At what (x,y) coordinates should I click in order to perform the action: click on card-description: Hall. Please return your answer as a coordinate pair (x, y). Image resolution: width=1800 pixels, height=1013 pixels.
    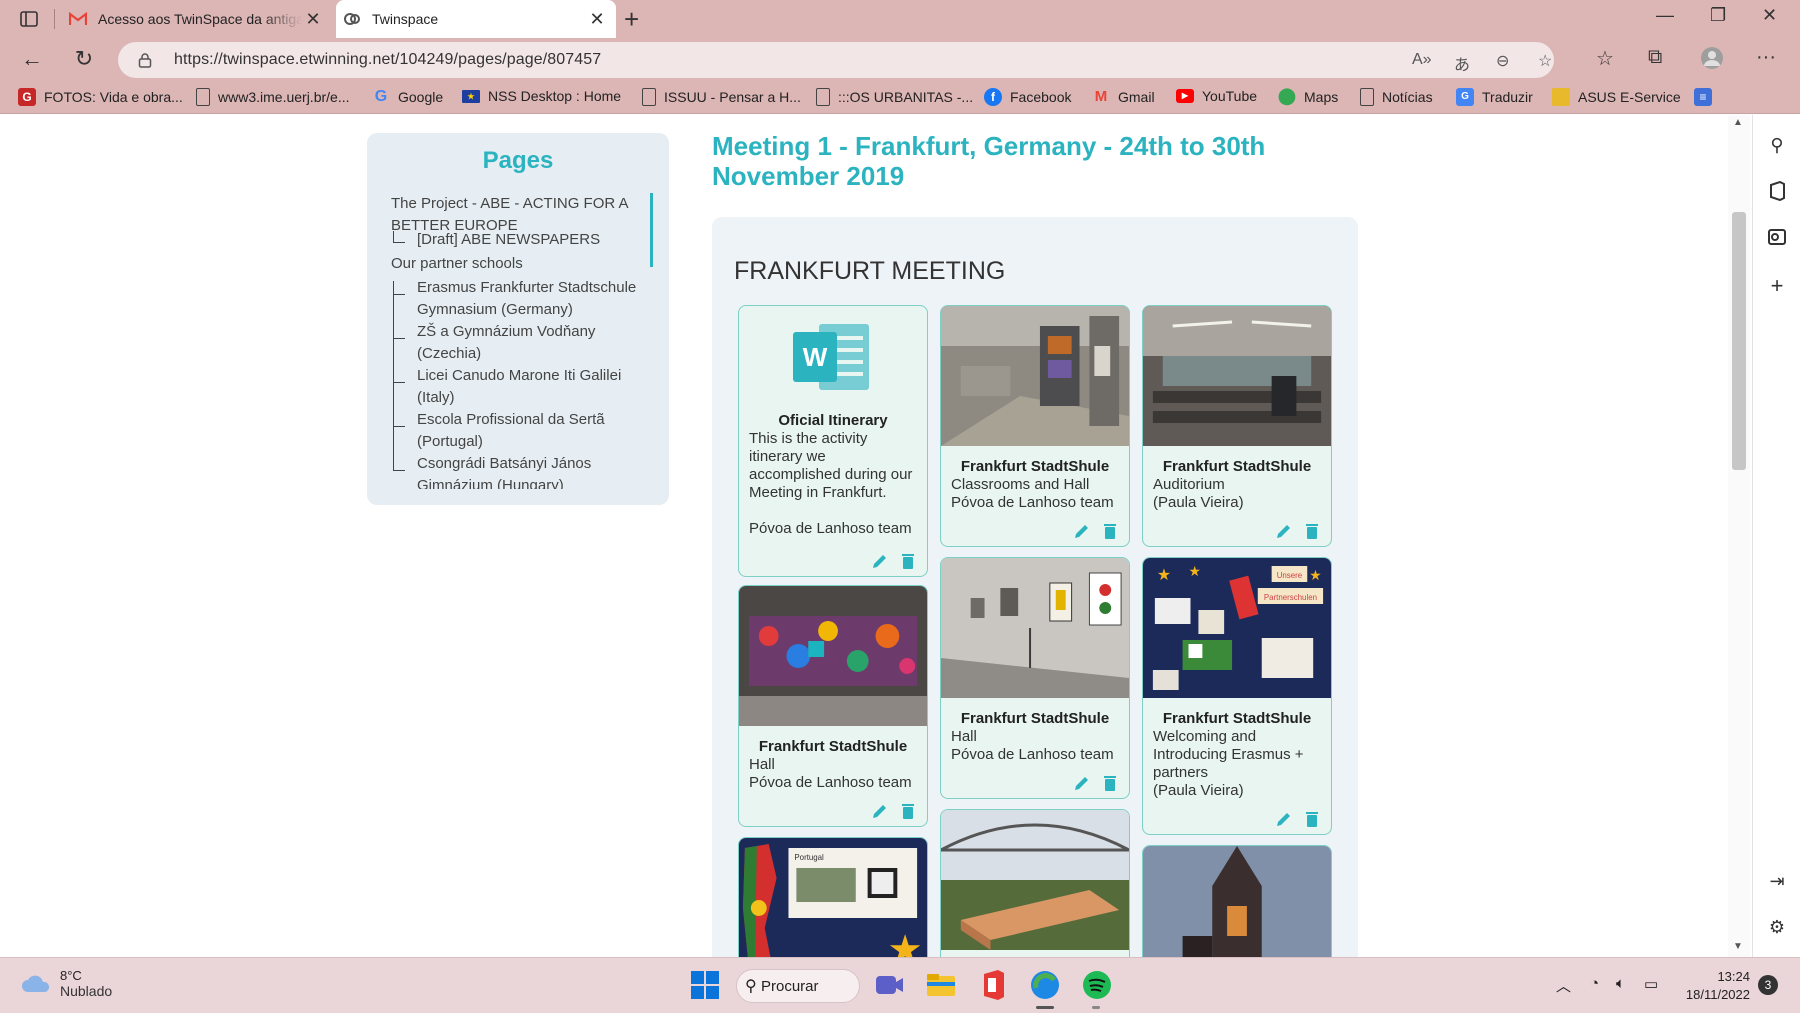
    Looking at the image, I should click on (762, 764).